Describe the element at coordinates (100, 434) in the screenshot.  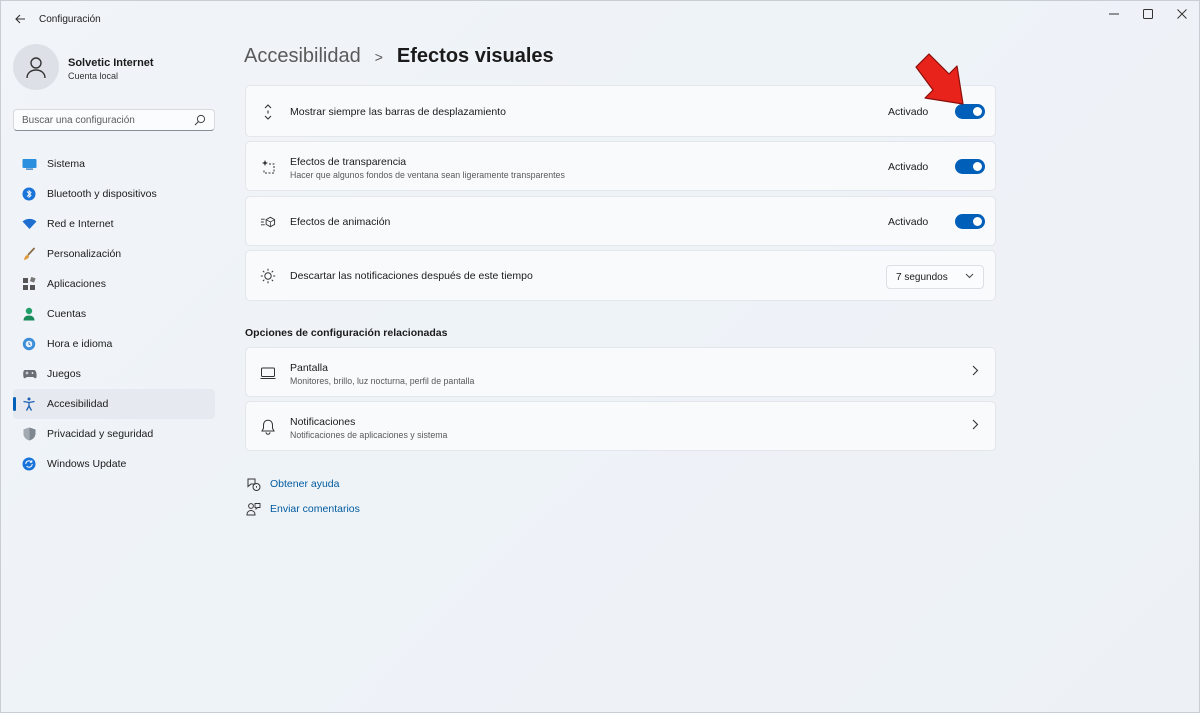
I see `sidebar-item-label: Privacidad y seguridad` at that location.